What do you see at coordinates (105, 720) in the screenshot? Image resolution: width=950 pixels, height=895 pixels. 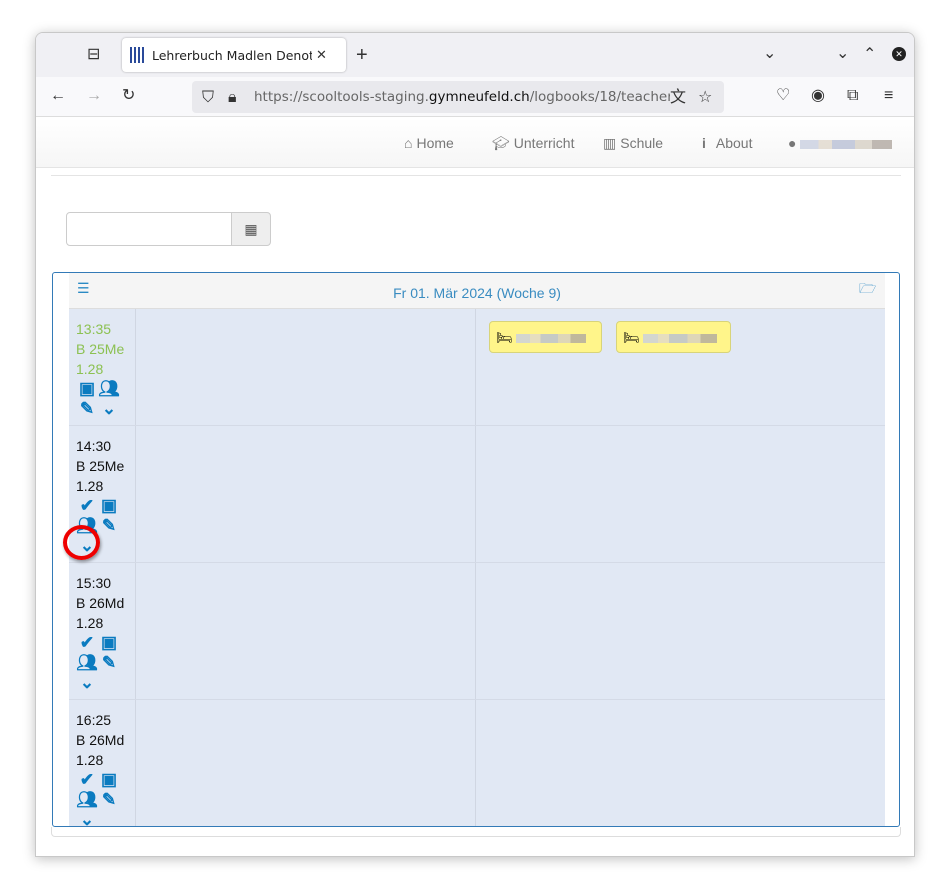 I see `lesson-time: 16:25` at bounding box center [105, 720].